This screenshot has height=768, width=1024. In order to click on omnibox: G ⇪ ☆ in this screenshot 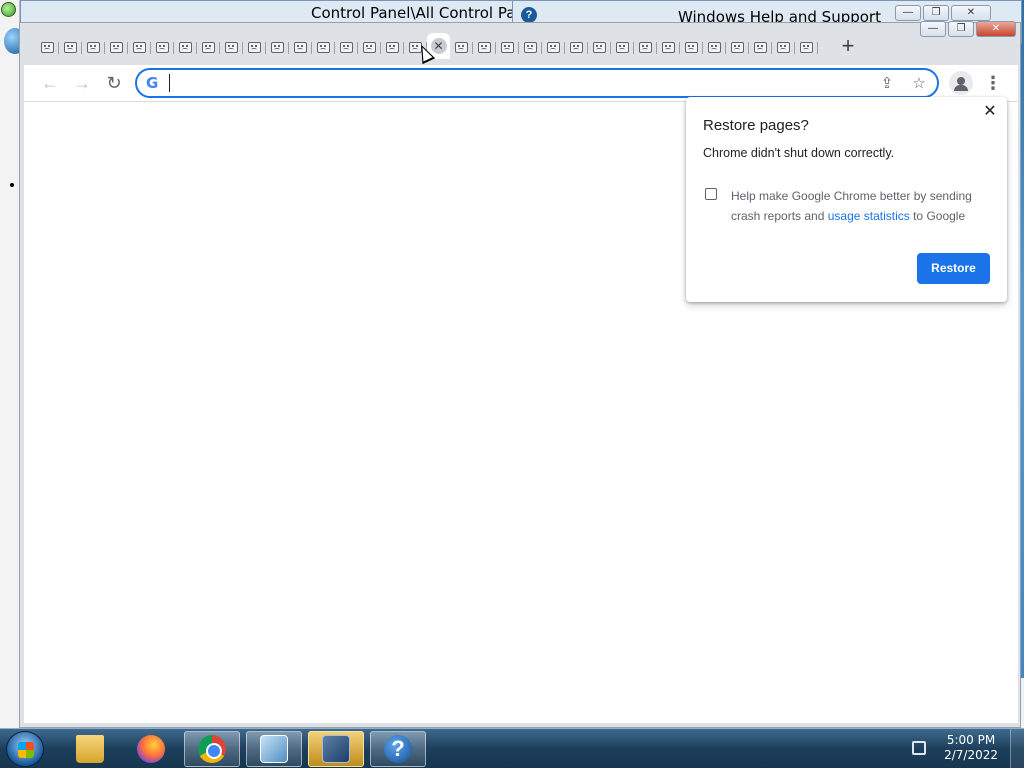, I will do `click(537, 83)`.